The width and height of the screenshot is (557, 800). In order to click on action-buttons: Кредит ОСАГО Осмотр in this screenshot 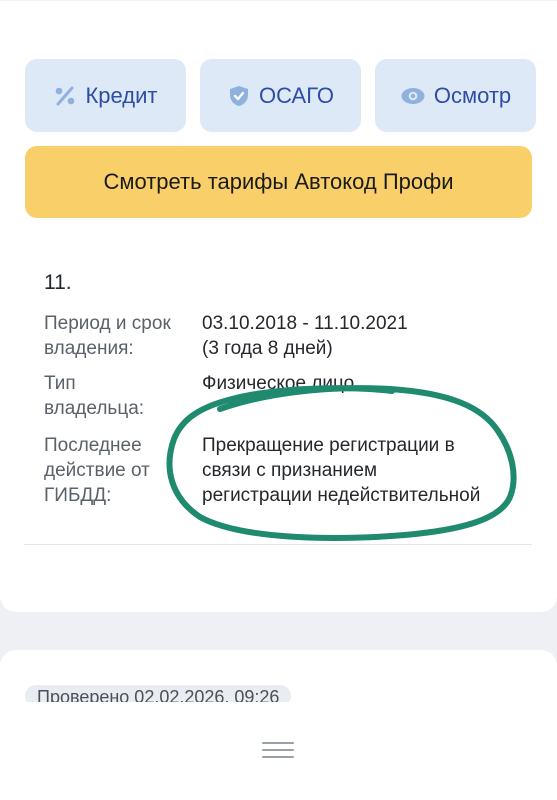, I will do `click(280, 95)`.